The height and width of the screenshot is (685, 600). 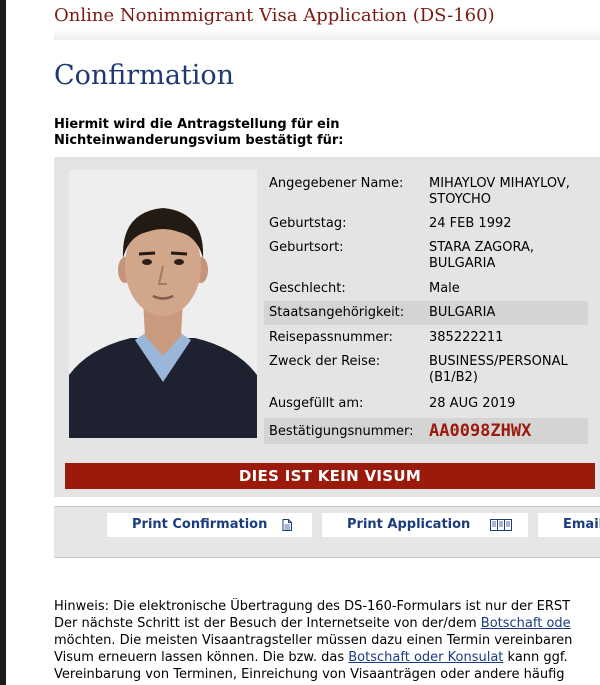 What do you see at coordinates (409, 524) in the screenshot?
I see `print-application-label: Print Application` at bounding box center [409, 524].